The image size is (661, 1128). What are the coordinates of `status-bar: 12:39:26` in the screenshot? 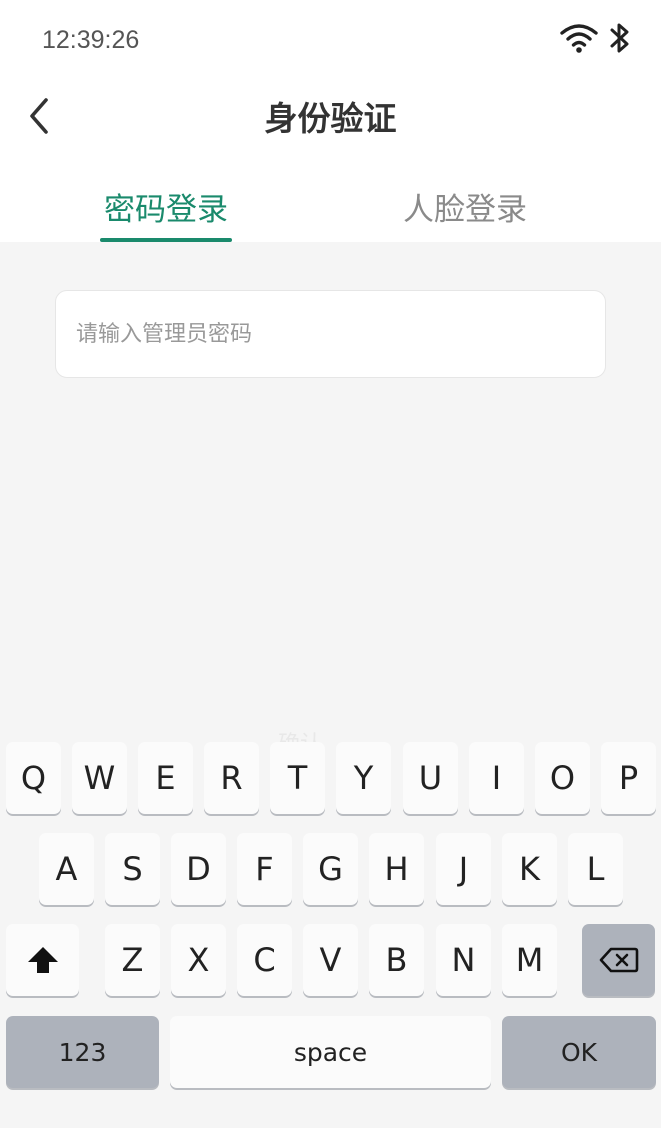 It's located at (330, 40).